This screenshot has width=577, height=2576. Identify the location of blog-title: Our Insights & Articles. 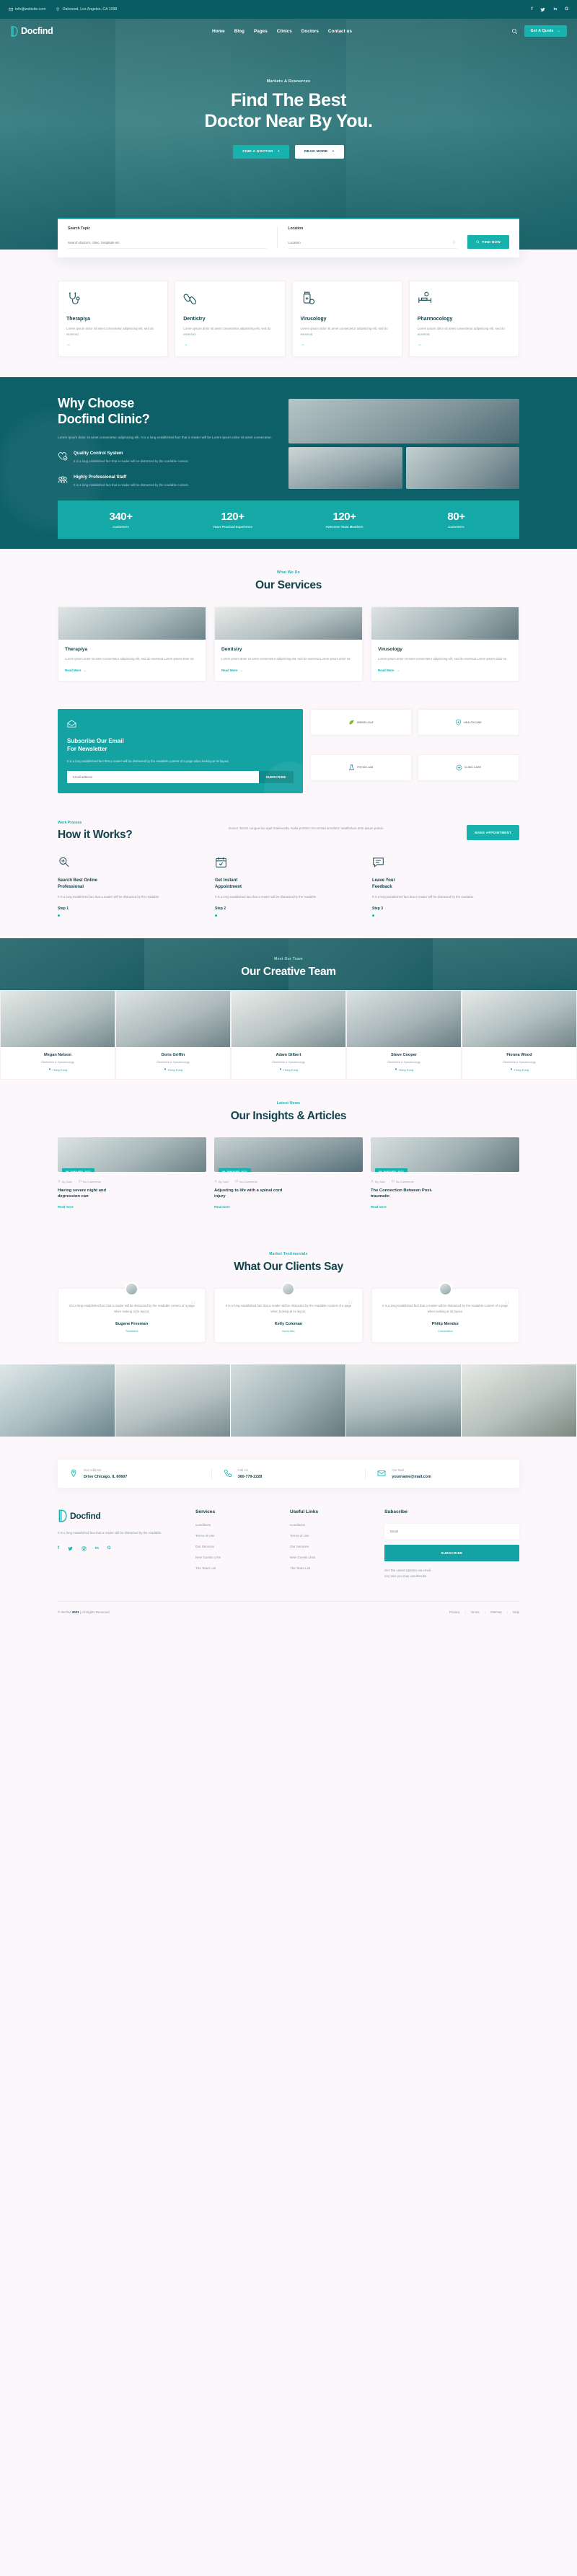
(288, 1115).